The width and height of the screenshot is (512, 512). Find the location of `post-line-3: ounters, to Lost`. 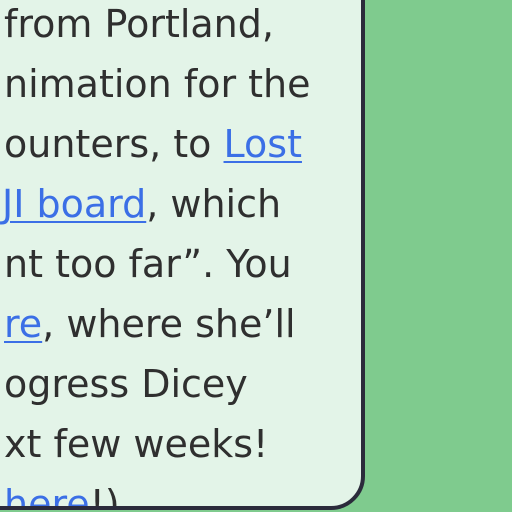

post-line-3: ounters, to Lost is located at coordinates (153, 144).